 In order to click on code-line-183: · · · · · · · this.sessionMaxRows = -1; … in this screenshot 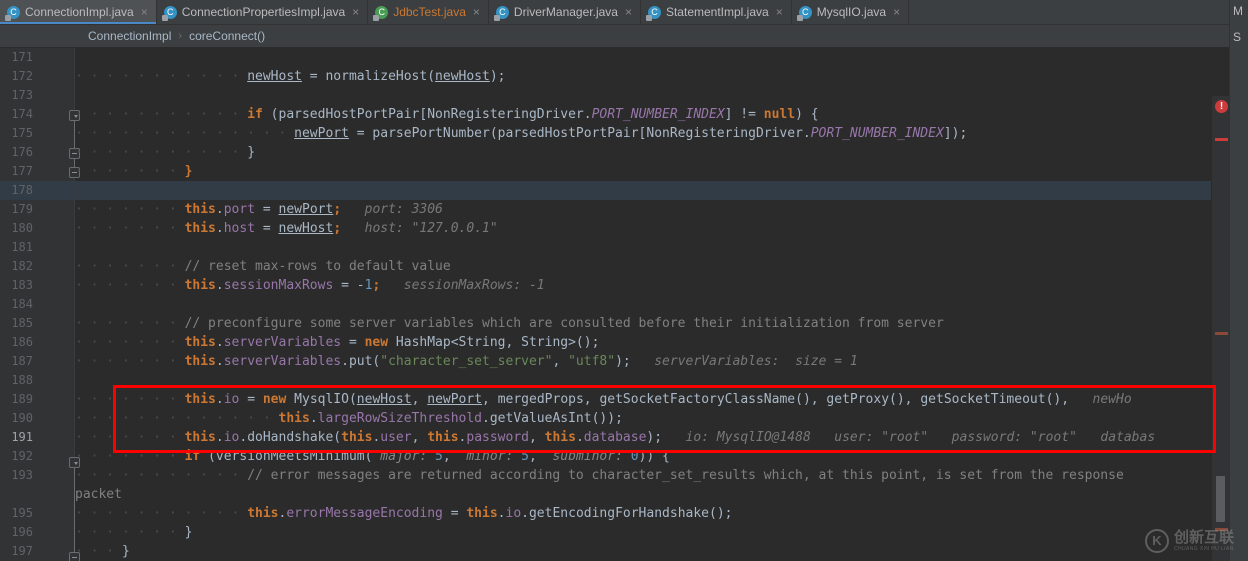, I will do `click(310, 285)`.